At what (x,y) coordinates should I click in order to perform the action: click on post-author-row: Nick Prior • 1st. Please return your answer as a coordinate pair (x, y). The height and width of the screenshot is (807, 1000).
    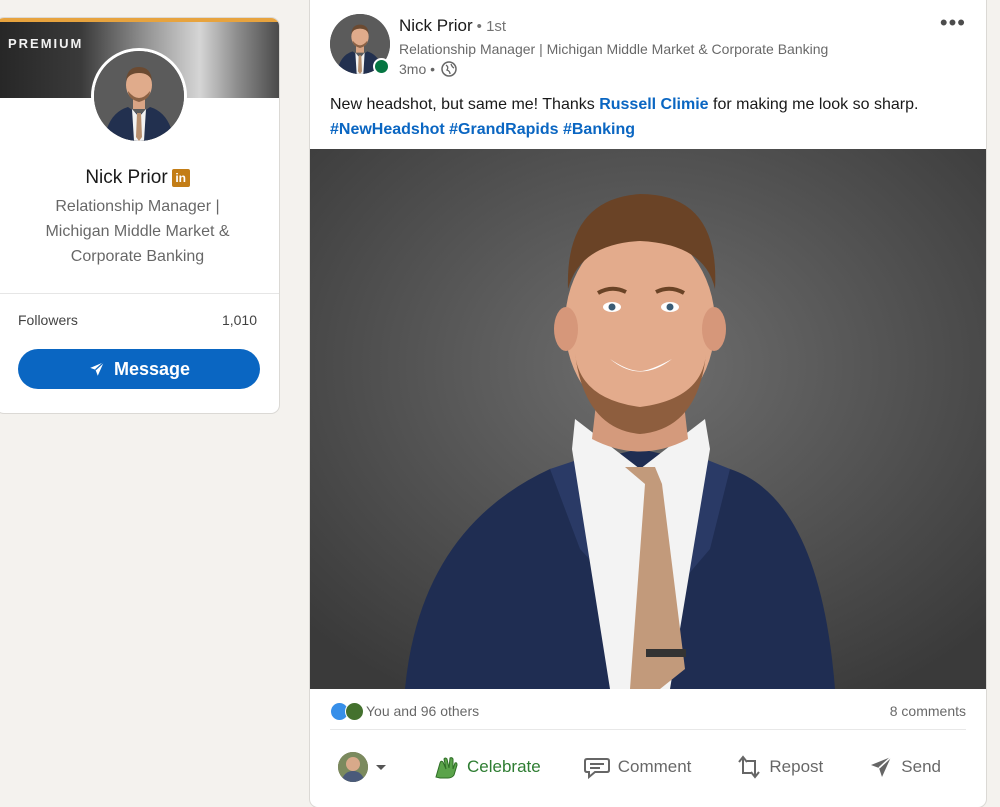
    Looking at the image, I should click on (452, 26).